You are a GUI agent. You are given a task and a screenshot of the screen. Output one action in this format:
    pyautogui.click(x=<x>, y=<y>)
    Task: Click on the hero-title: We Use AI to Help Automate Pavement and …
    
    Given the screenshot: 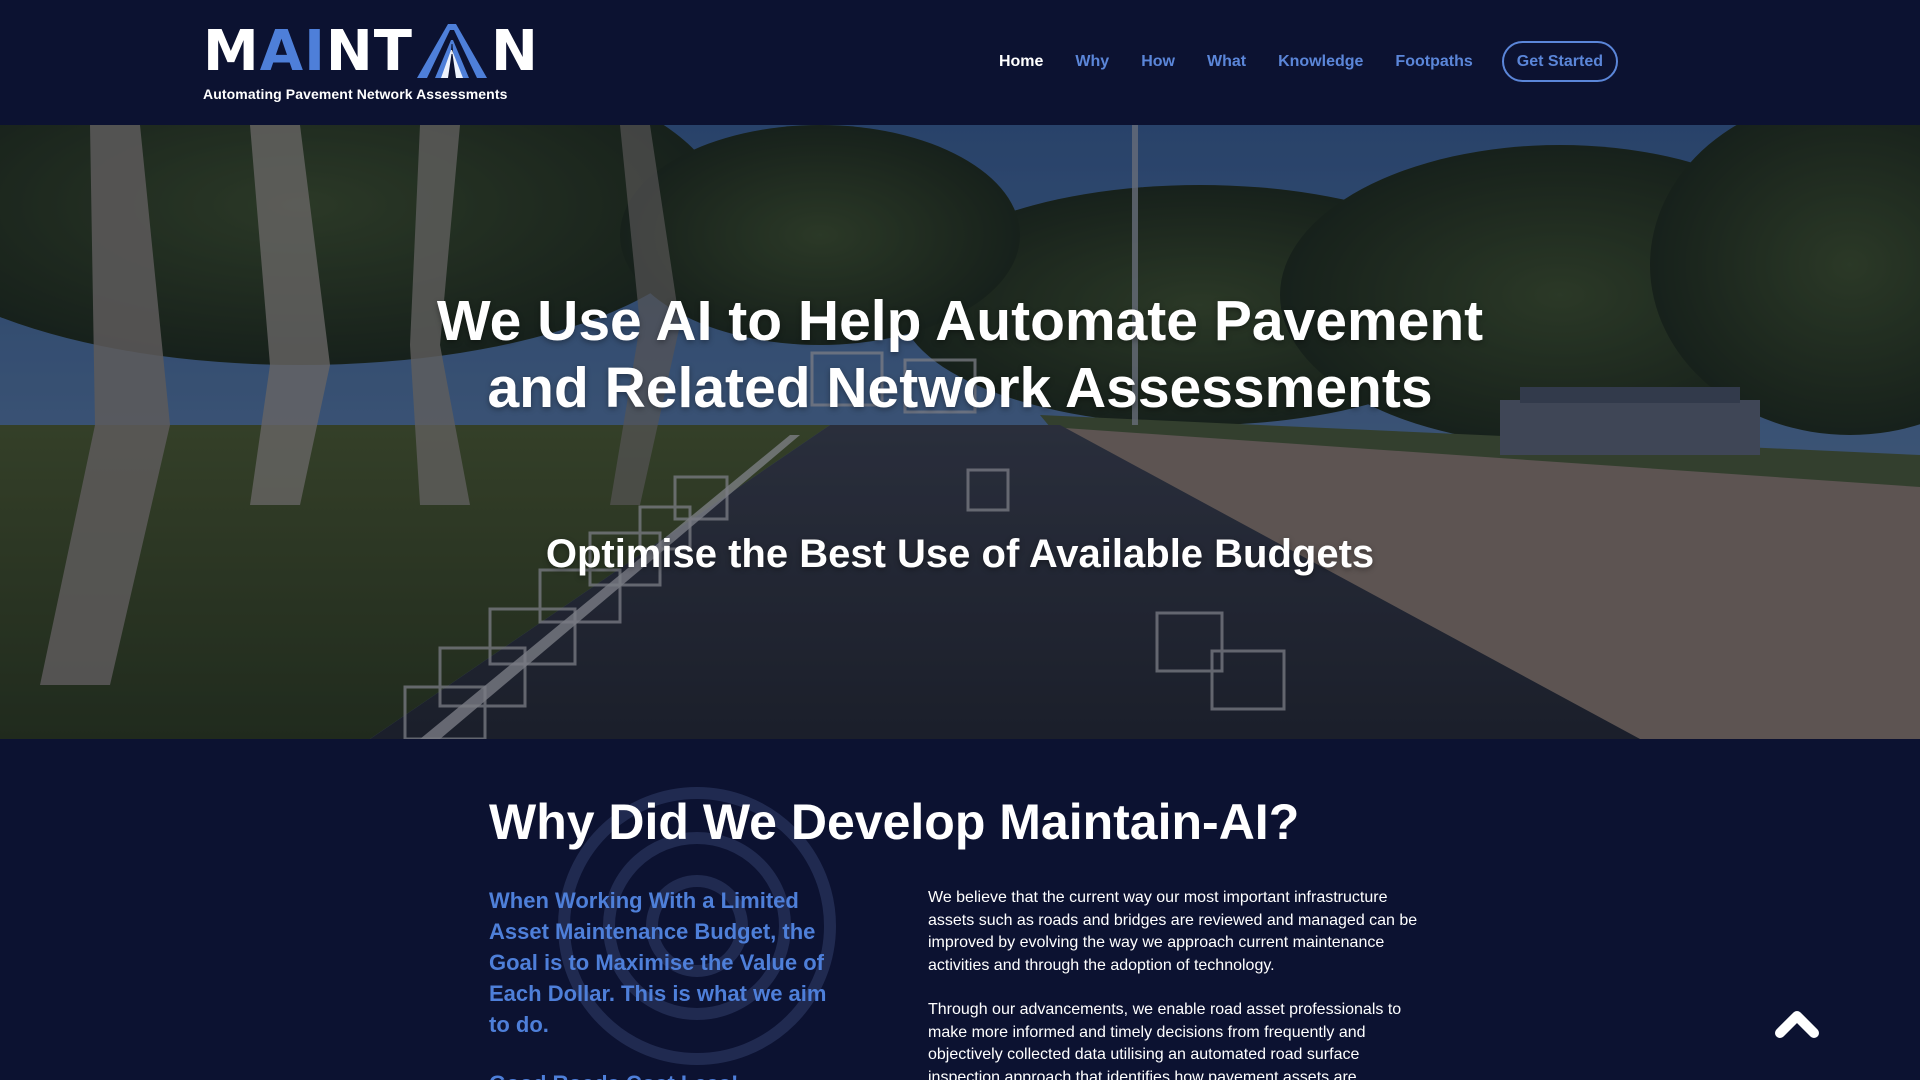 What is the action you would take?
    pyautogui.click(x=960, y=355)
    